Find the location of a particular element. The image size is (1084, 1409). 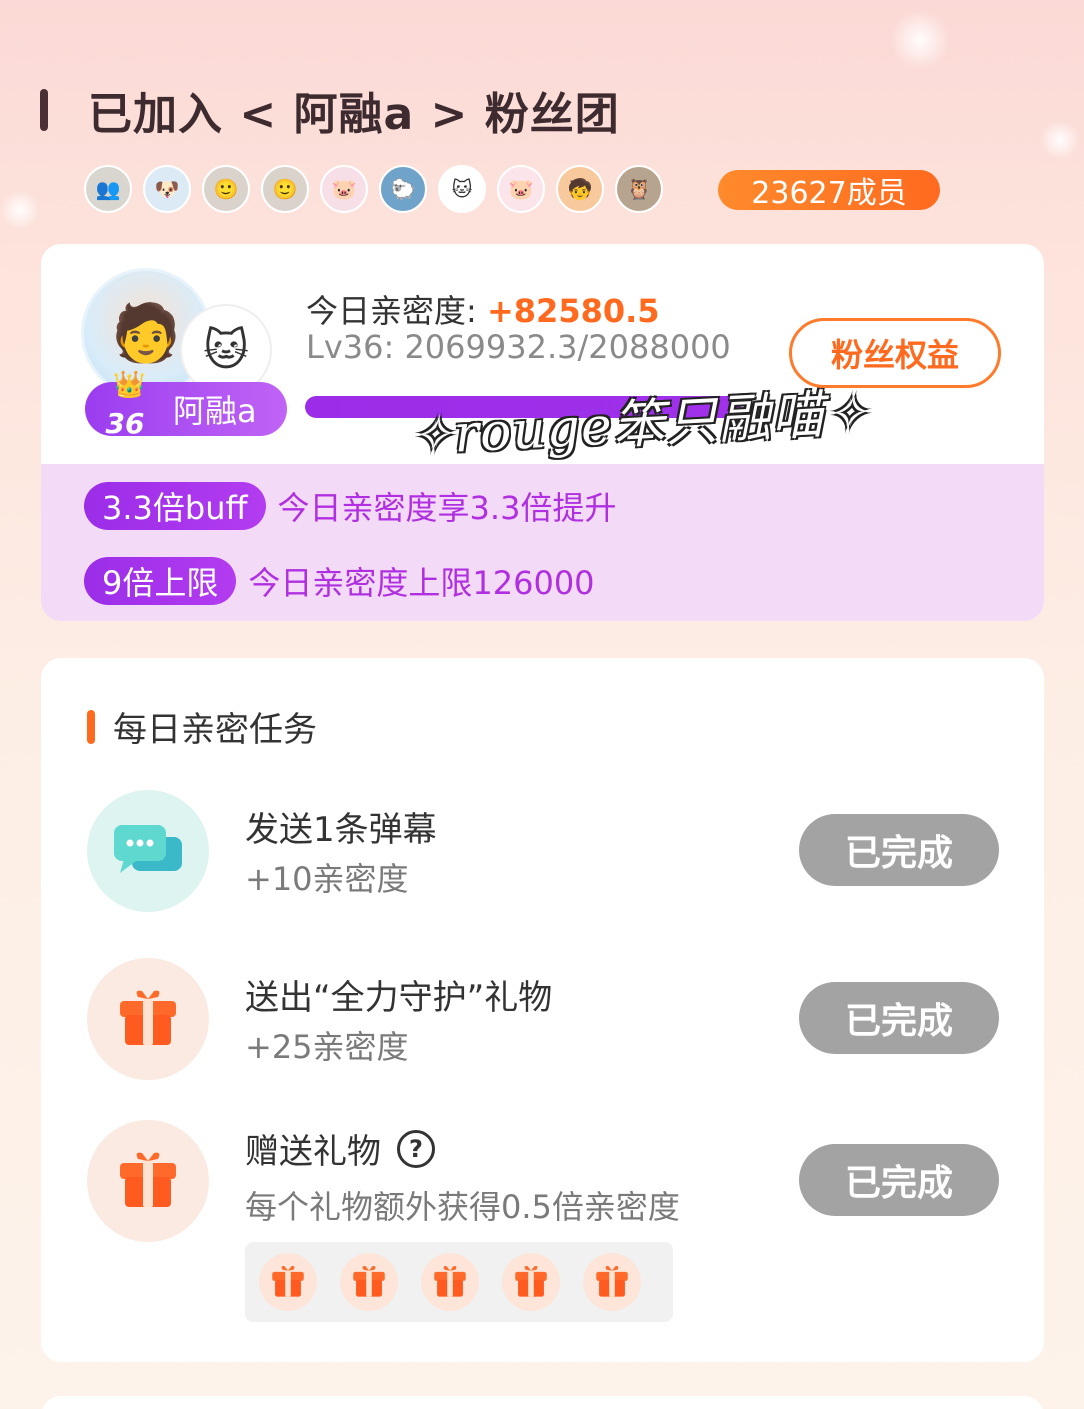

fan-level-number: 36 is located at coordinates (125, 423).